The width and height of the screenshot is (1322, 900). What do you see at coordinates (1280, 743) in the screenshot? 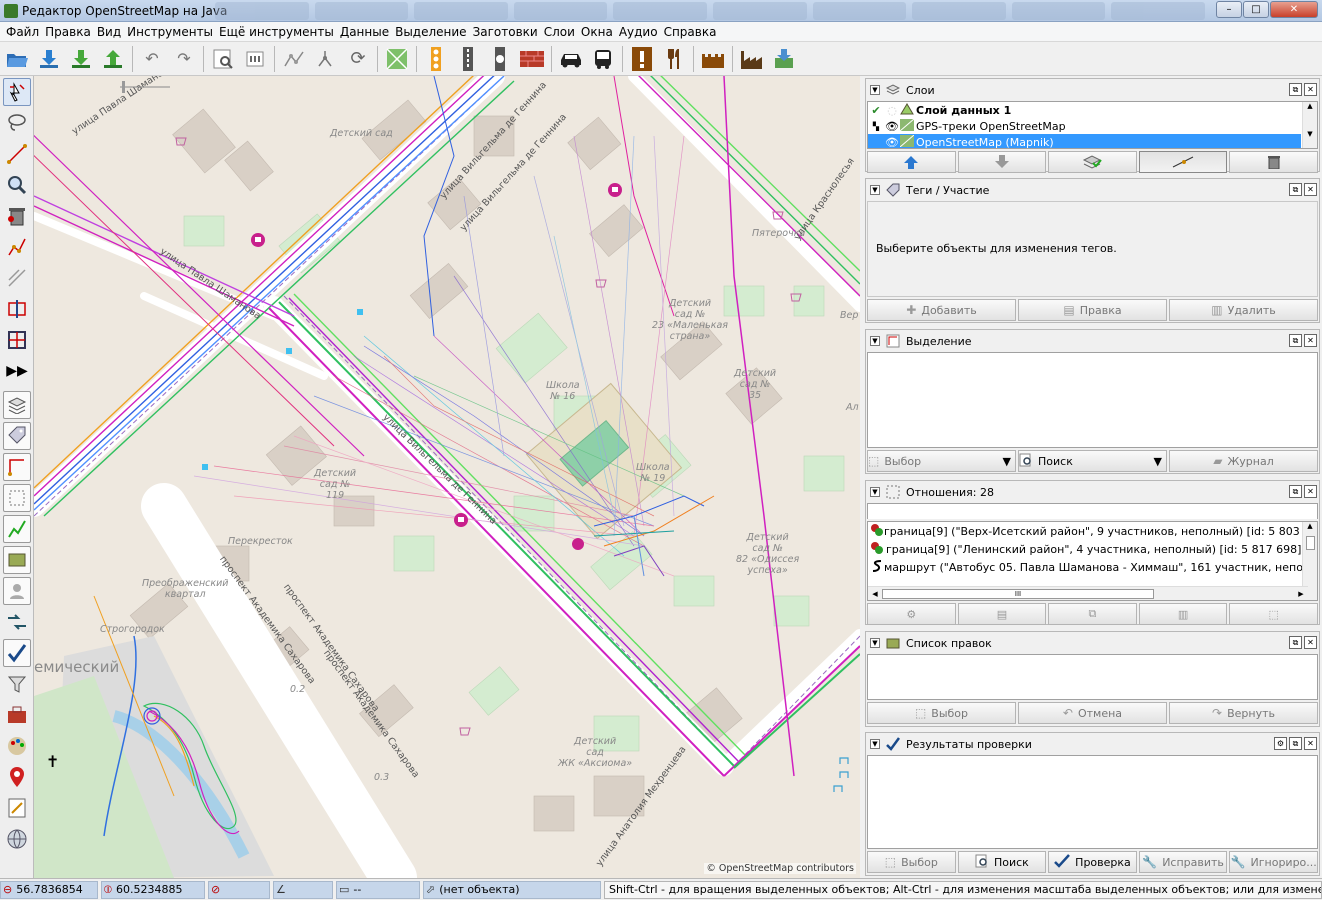
I see `settings-icon: ⚙` at bounding box center [1280, 743].